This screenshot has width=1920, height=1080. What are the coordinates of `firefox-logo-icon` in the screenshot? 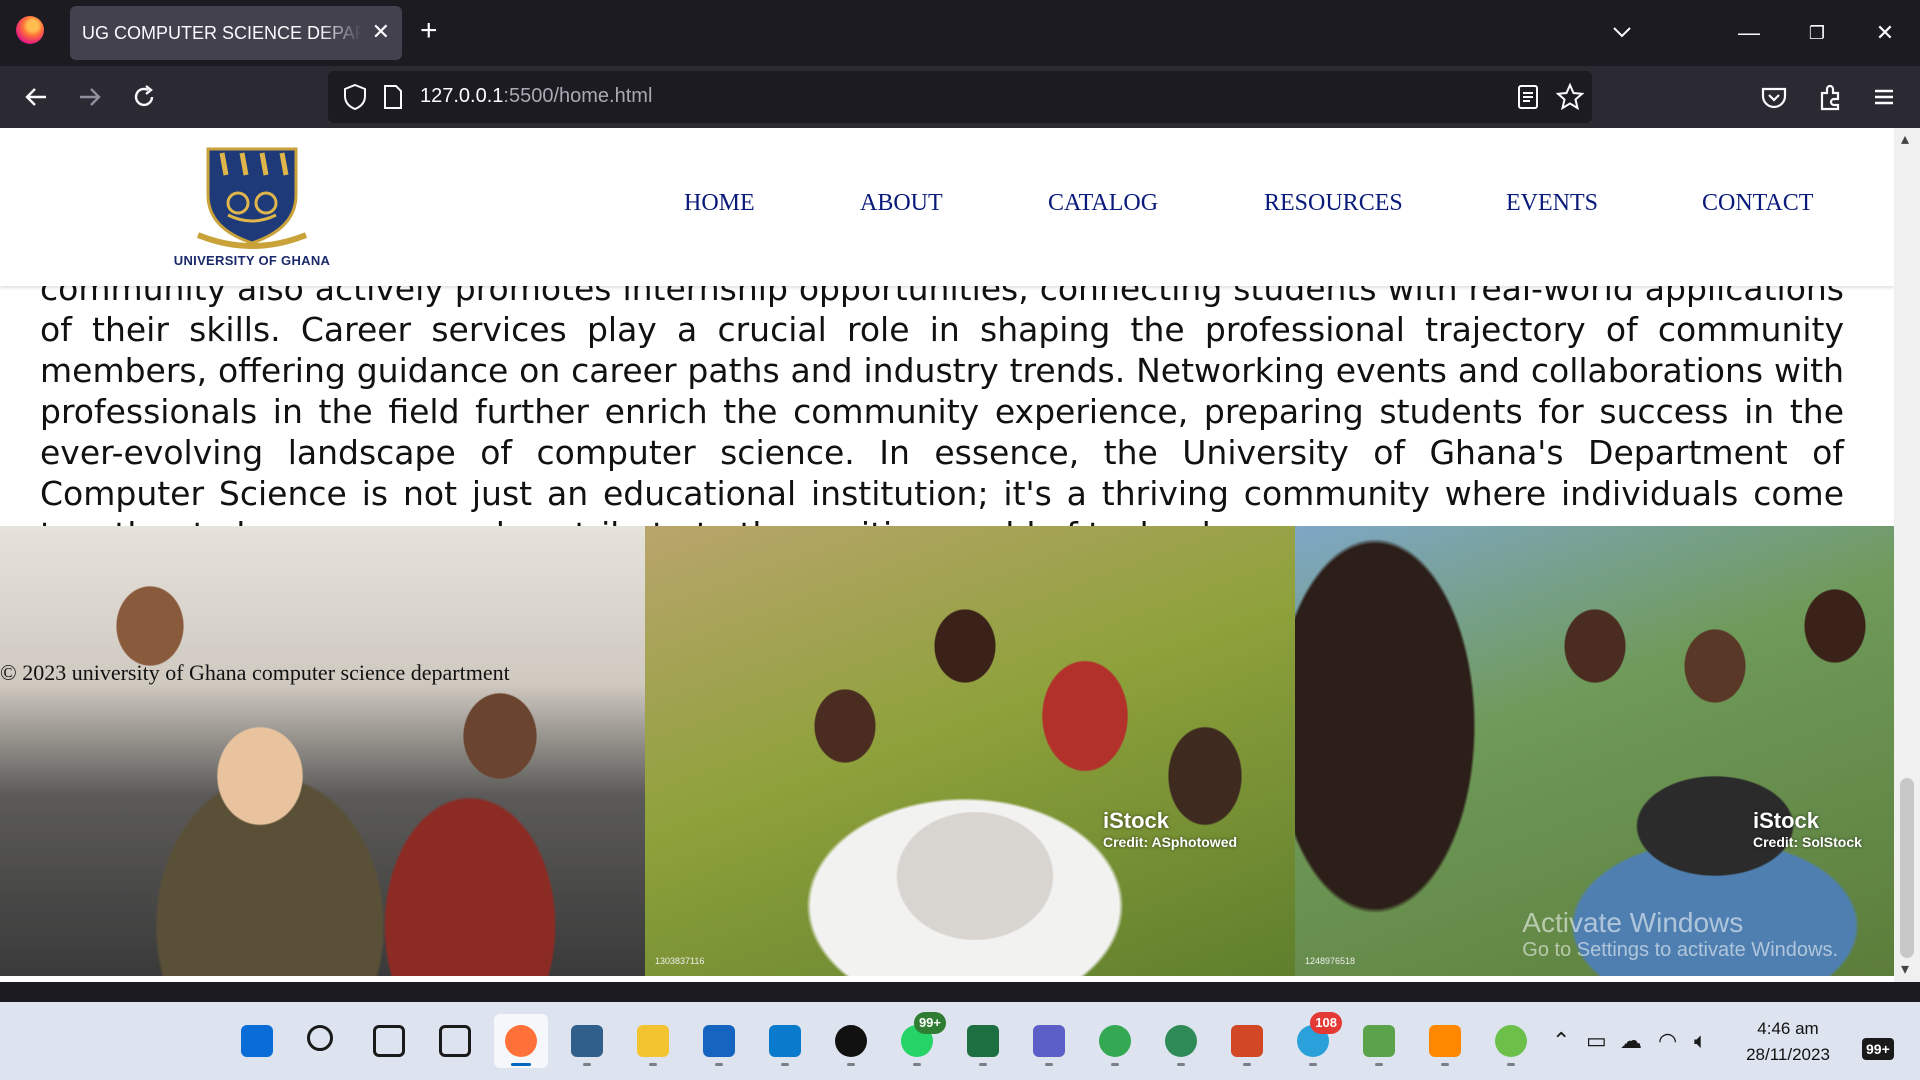 It's located at (30, 30).